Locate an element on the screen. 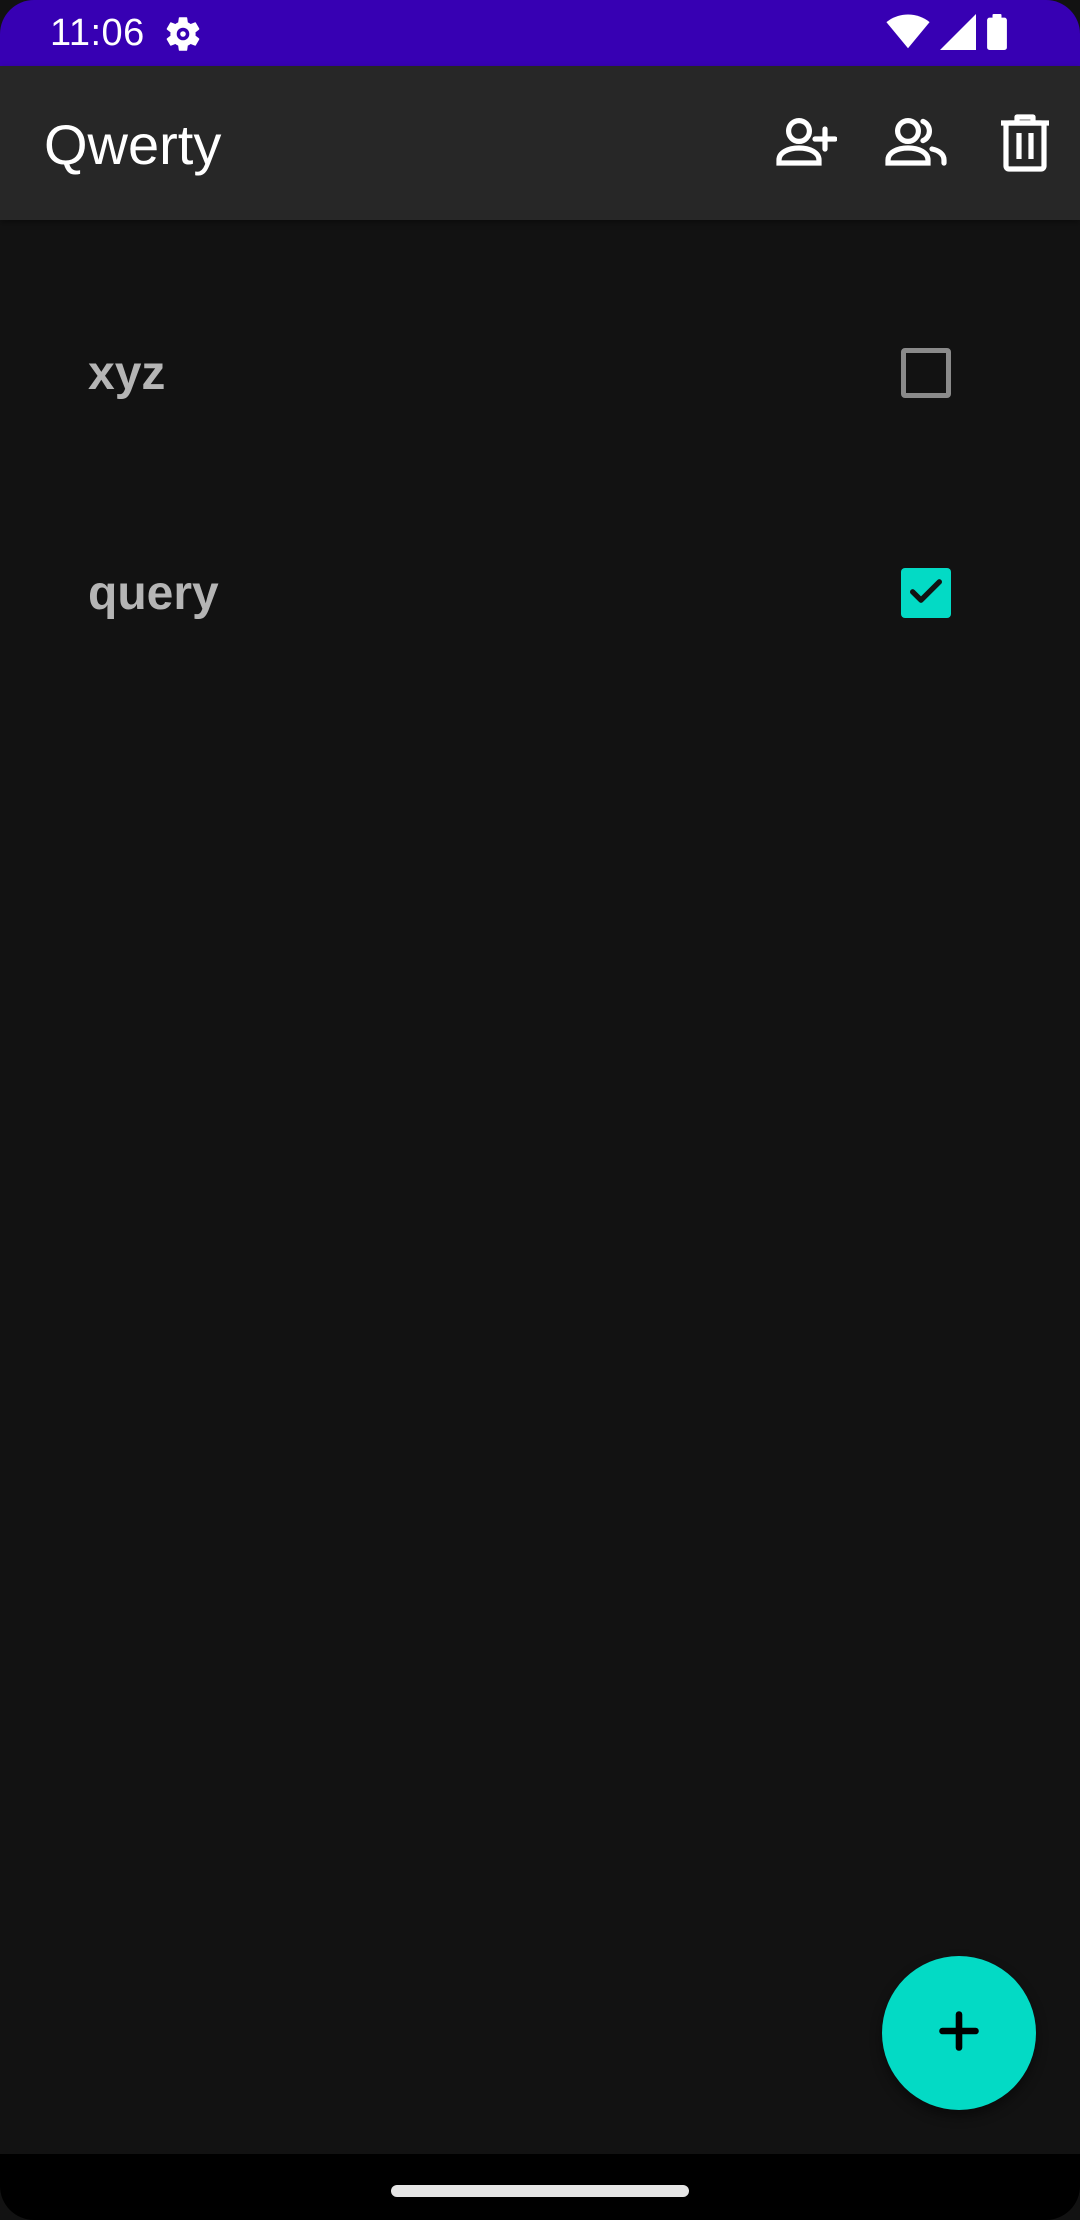  people-button is located at coordinates (916, 145).